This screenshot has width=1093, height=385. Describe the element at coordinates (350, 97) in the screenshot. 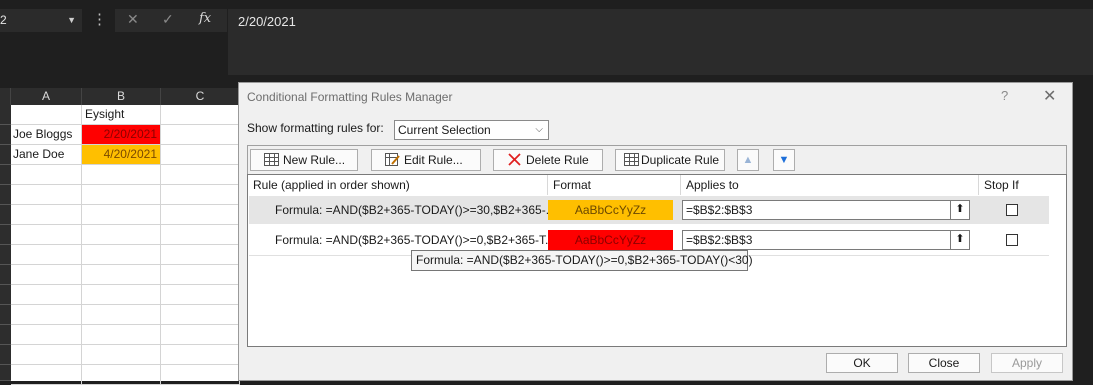

I see `dialog-title: Conditional Formatting Rules Manager` at that location.